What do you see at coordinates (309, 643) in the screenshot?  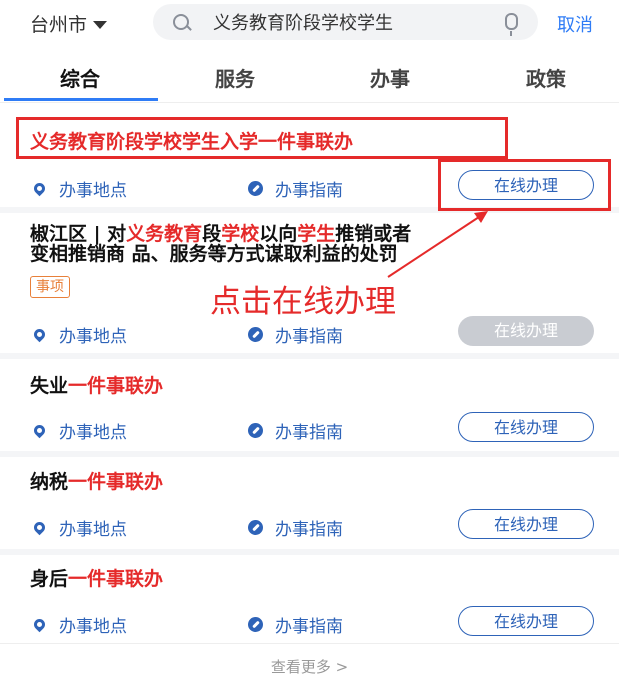 I see `divider` at bounding box center [309, 643].